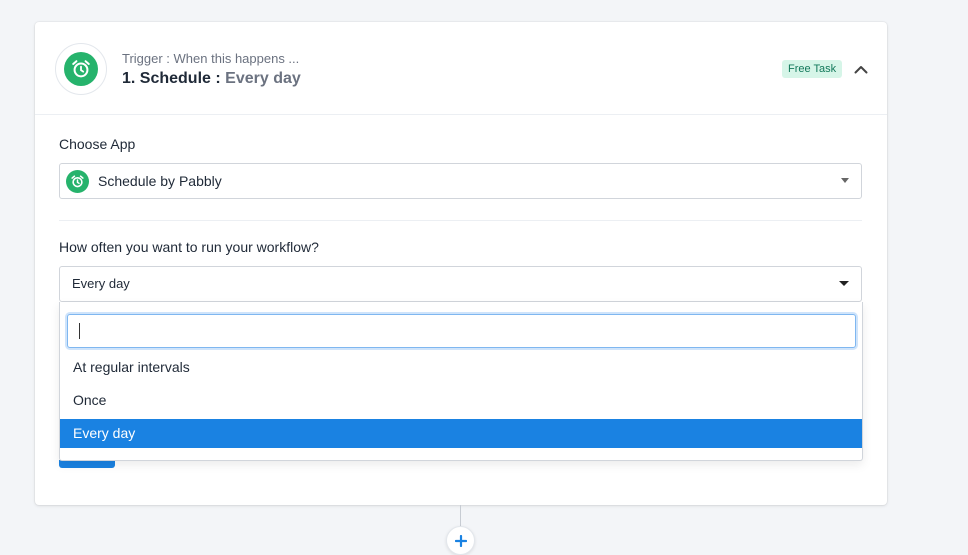 The width and height of the screenshot is (968, 555). I want to click on divider, so click(460, 220).